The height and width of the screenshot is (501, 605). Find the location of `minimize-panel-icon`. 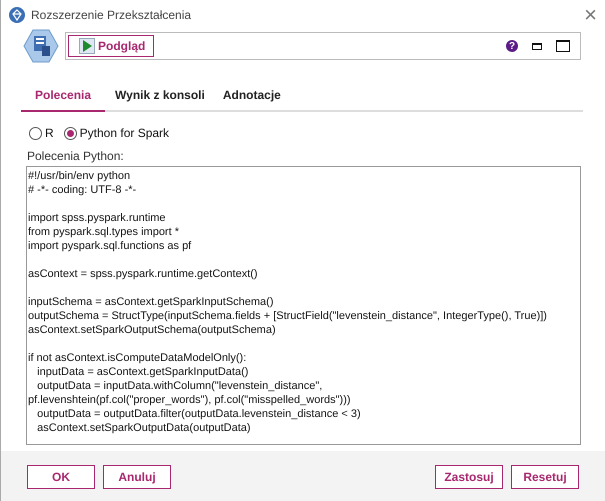

minimize-panel-icon is located at coordinates (537, 46).